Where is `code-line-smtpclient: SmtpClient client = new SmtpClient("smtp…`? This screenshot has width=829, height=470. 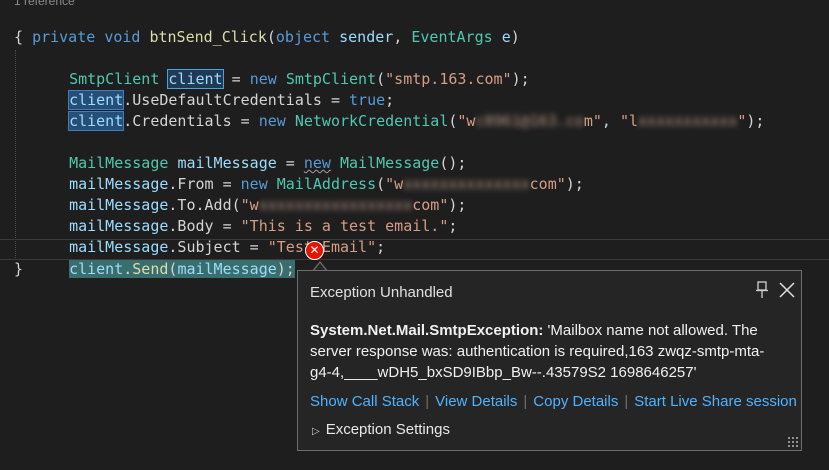
code-line-smtpclient: SmtpClient client = new SmtpClient("smtp… is located at coordinates (299, 79).